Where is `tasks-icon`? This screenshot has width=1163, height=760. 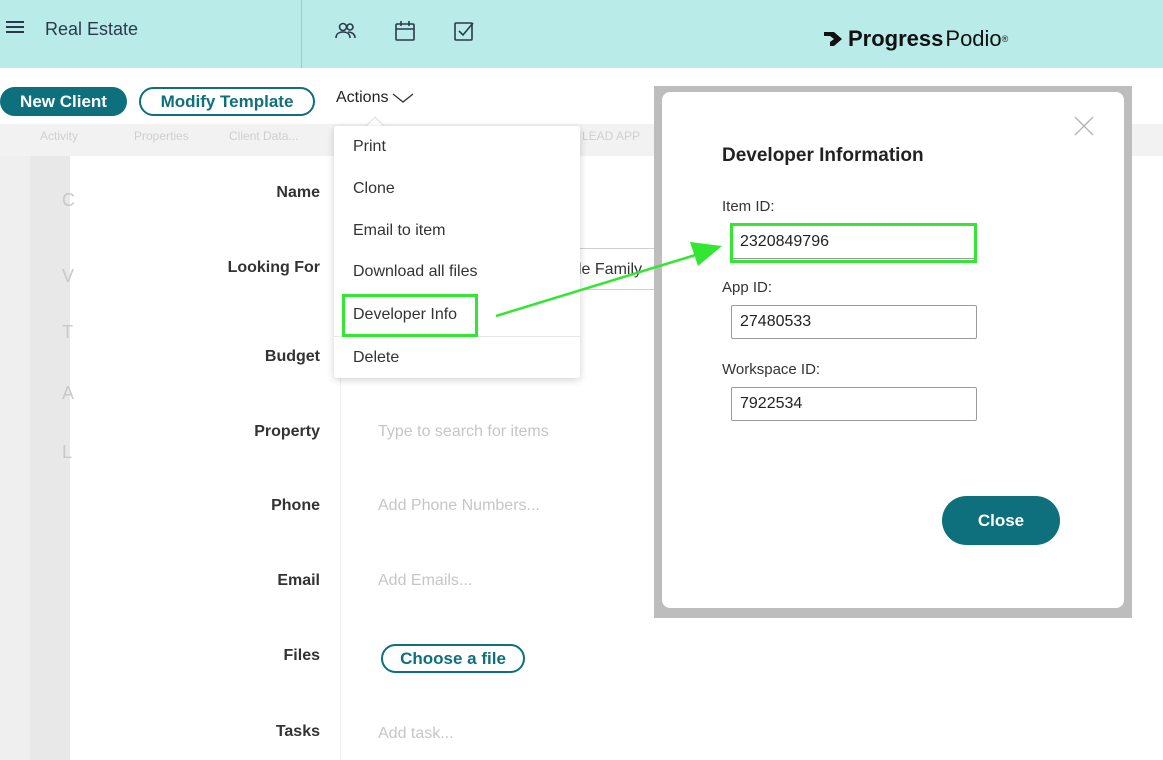
tasks-icon is located at coordinates (464, 31).